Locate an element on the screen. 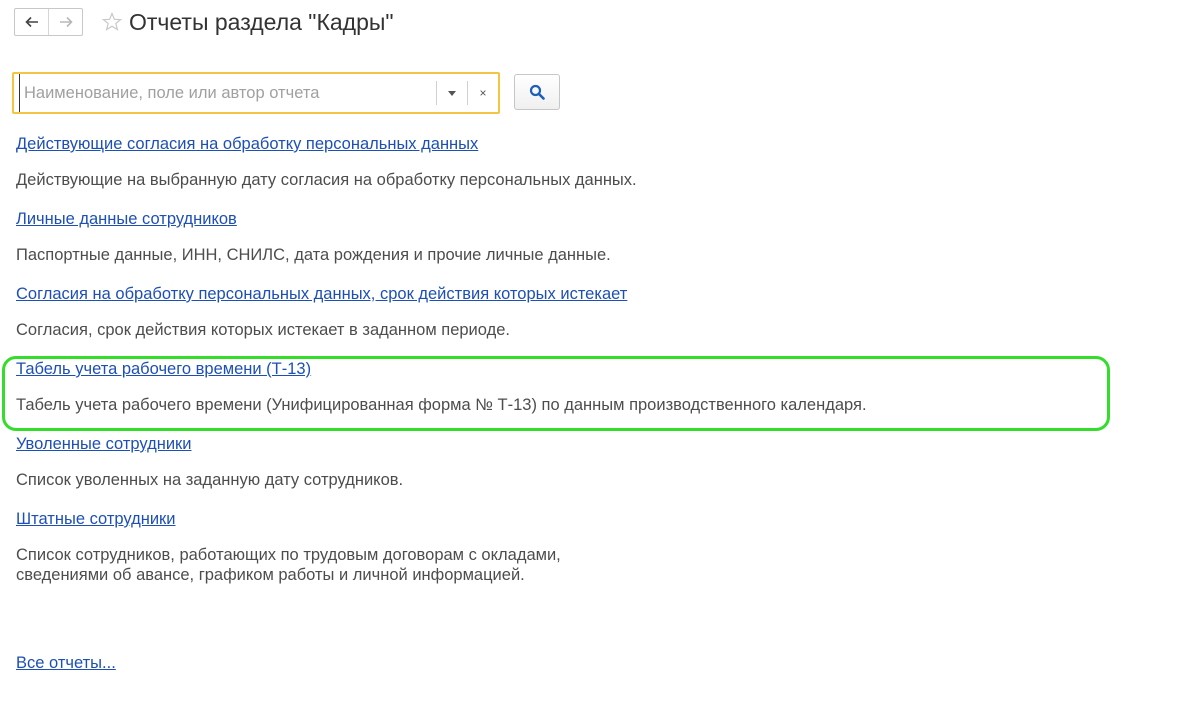 The image size is (1179, 712). navigation-buttons is located at coordinates (48, 22).